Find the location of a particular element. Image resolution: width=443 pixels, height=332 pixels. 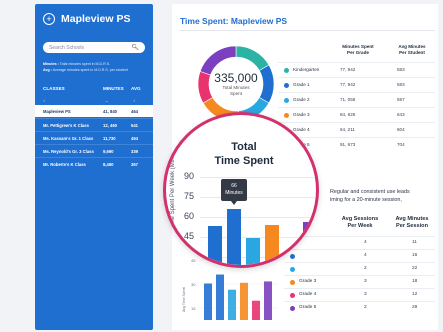

note-line2: iming for a 20-minute session, is located at coordinates (366, 200).